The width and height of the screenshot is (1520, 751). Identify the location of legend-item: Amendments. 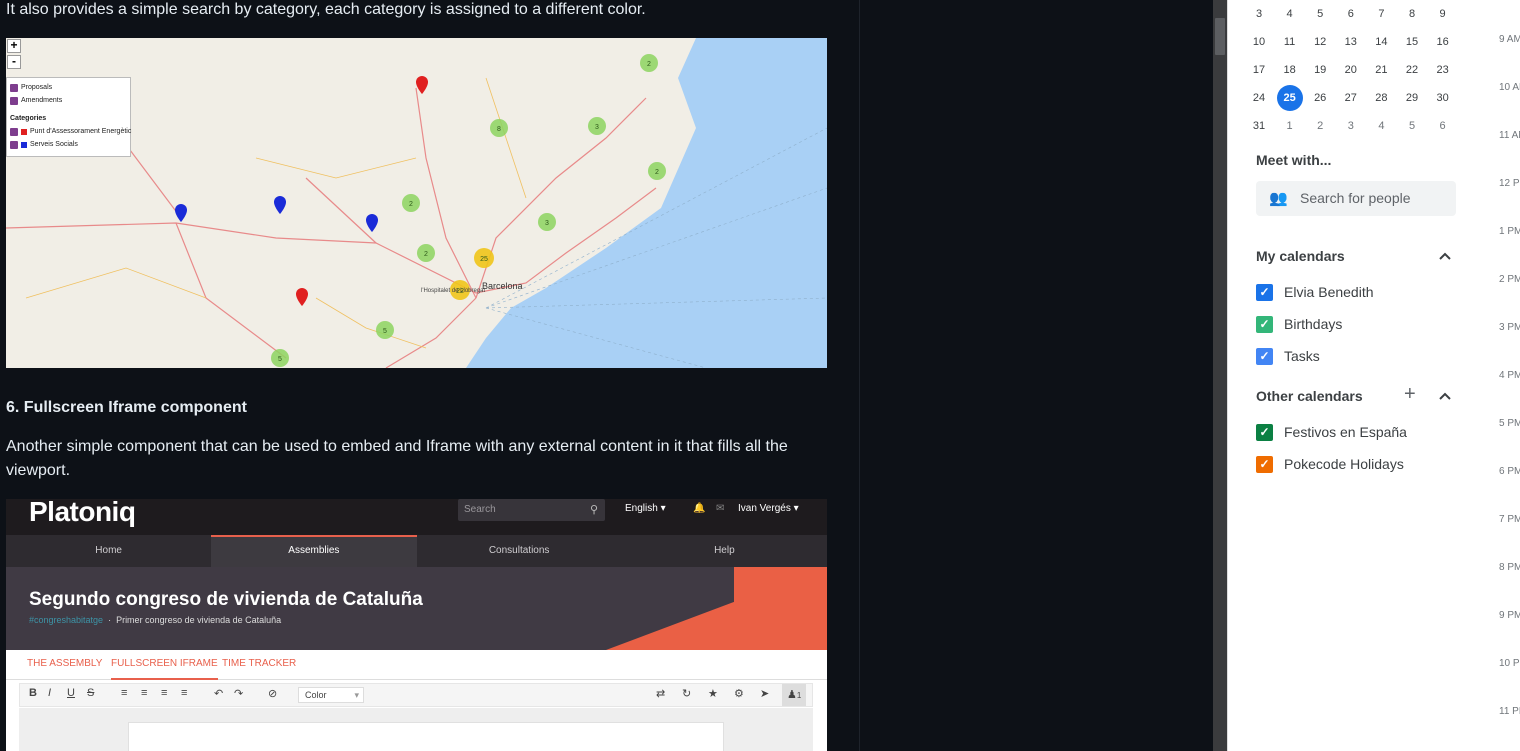
(68, 100).